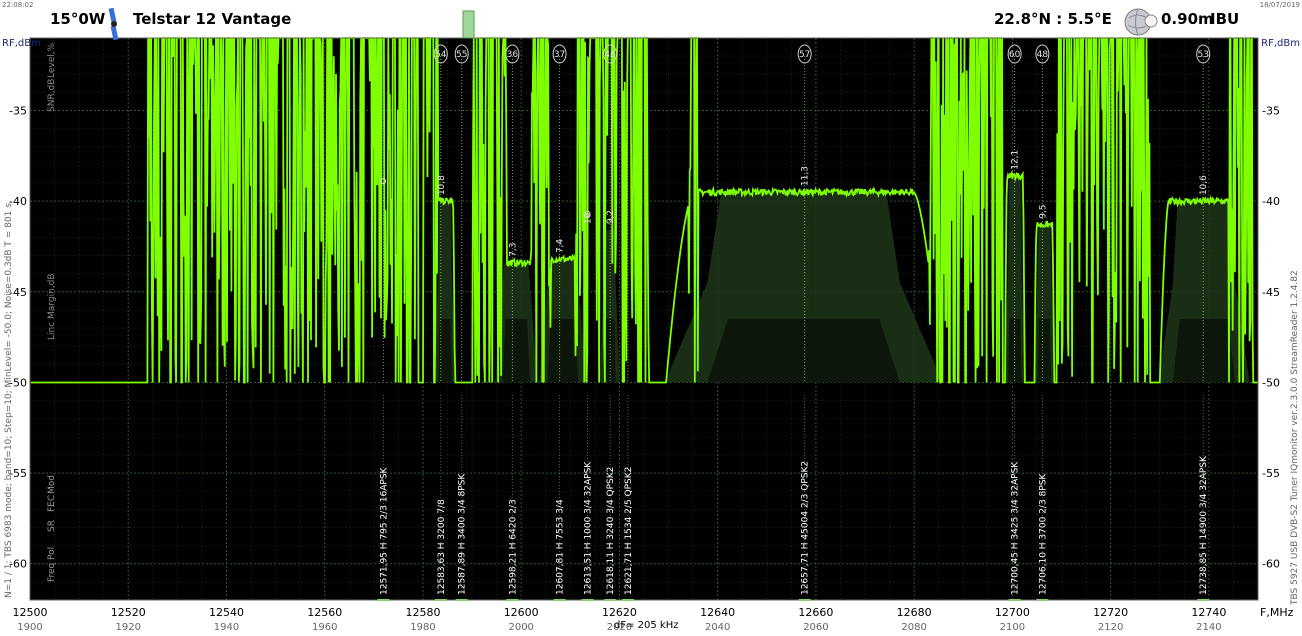  Describe the element at coordinates (1141, 21) in the screenshot. I see `globe-icon` at that location.